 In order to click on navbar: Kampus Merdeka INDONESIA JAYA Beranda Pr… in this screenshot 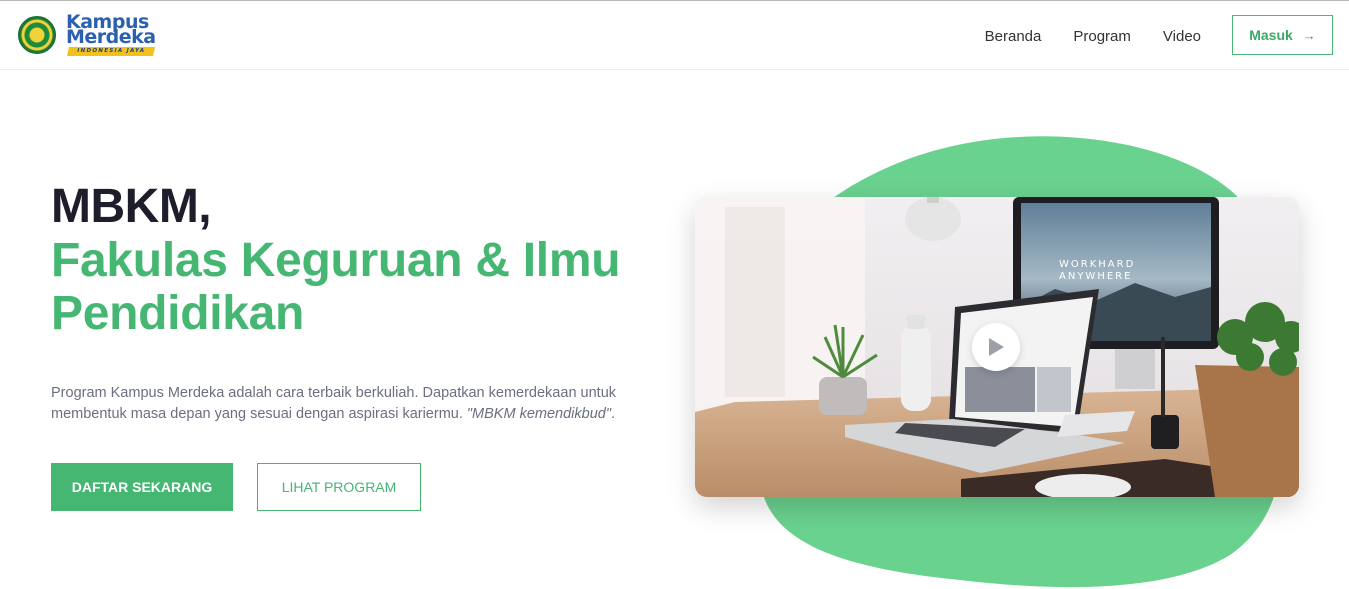, I will do `click(674, 35)`.